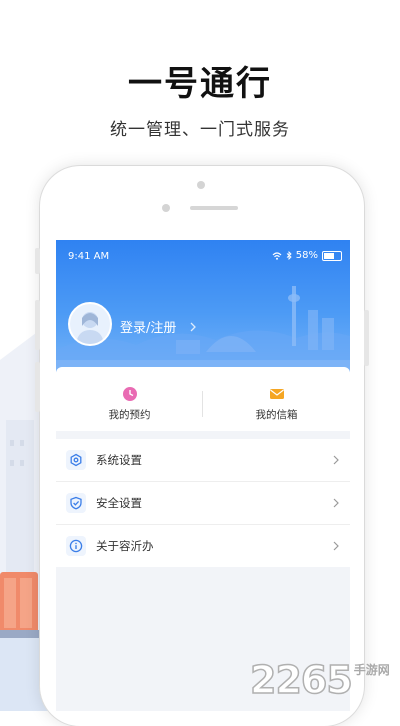 This screenshot has height=726, width=400. I want to click on front-camera, so click(201, 185).